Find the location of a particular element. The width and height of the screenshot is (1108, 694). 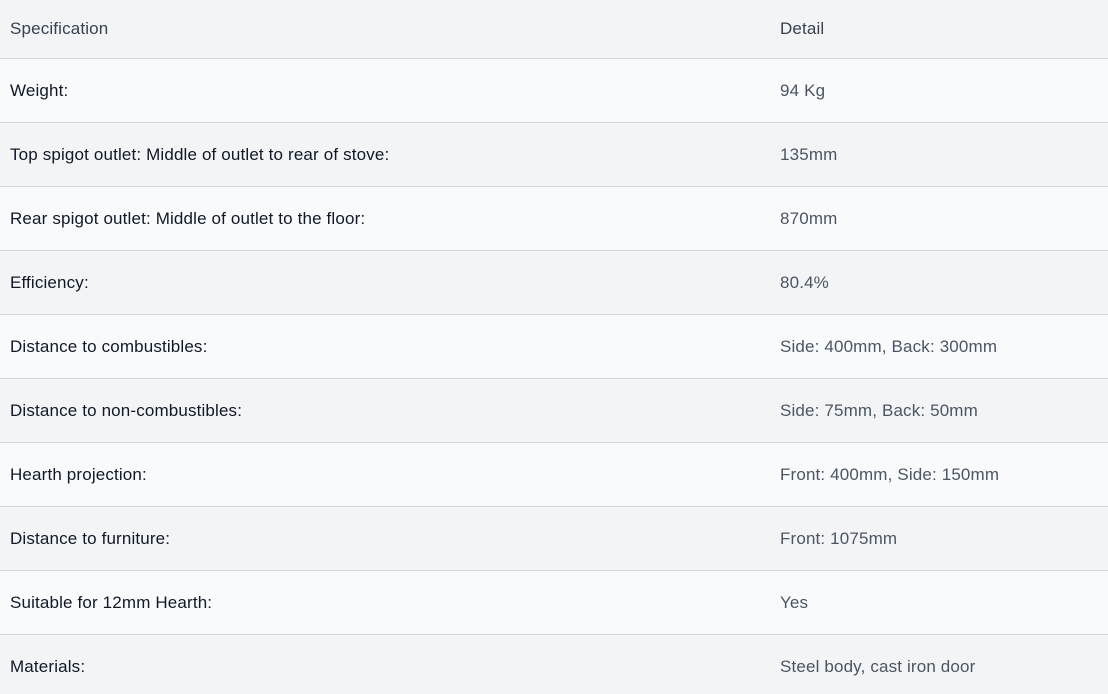

table-row: Efficiency: 80.4% is located at coordinates (554, 282).